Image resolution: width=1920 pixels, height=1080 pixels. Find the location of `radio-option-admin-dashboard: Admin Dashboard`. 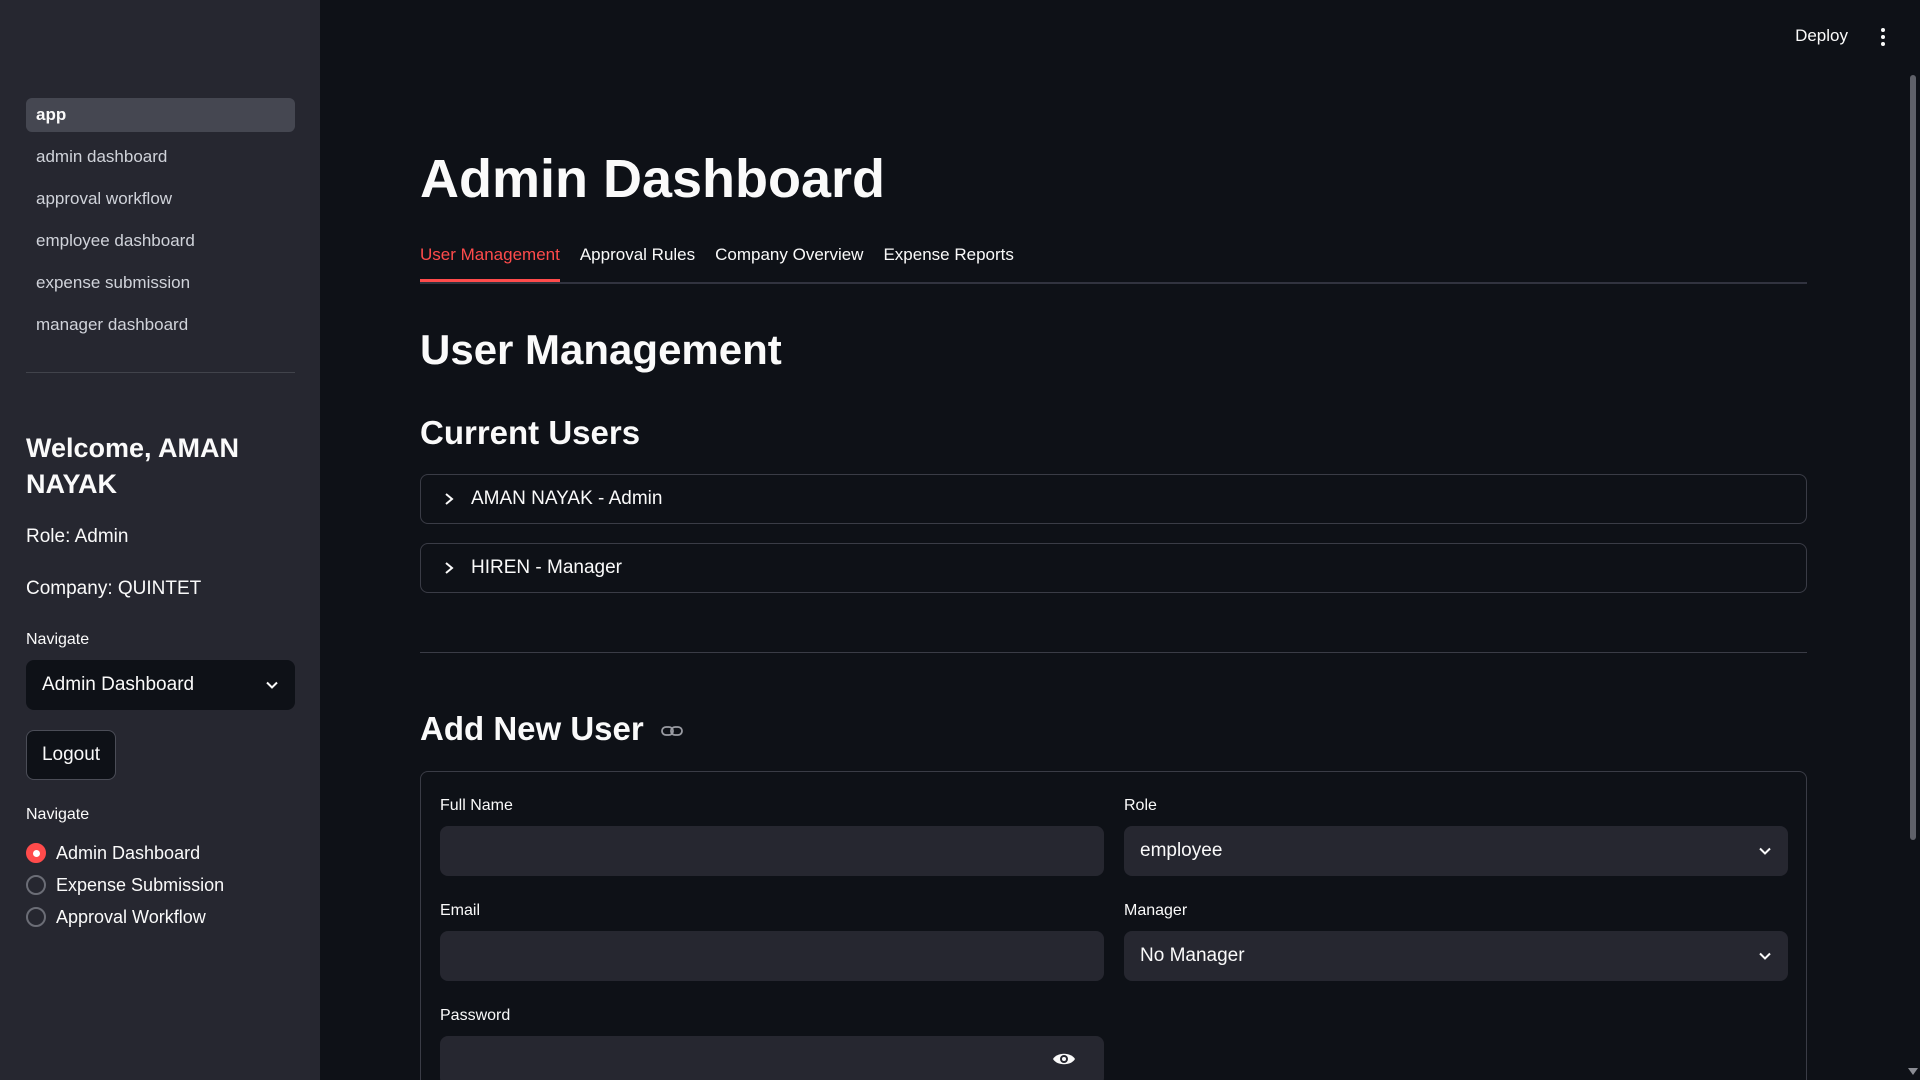

radio-option-admin-dashboard: Admin Dashboard is located at coordinates (125, 853).